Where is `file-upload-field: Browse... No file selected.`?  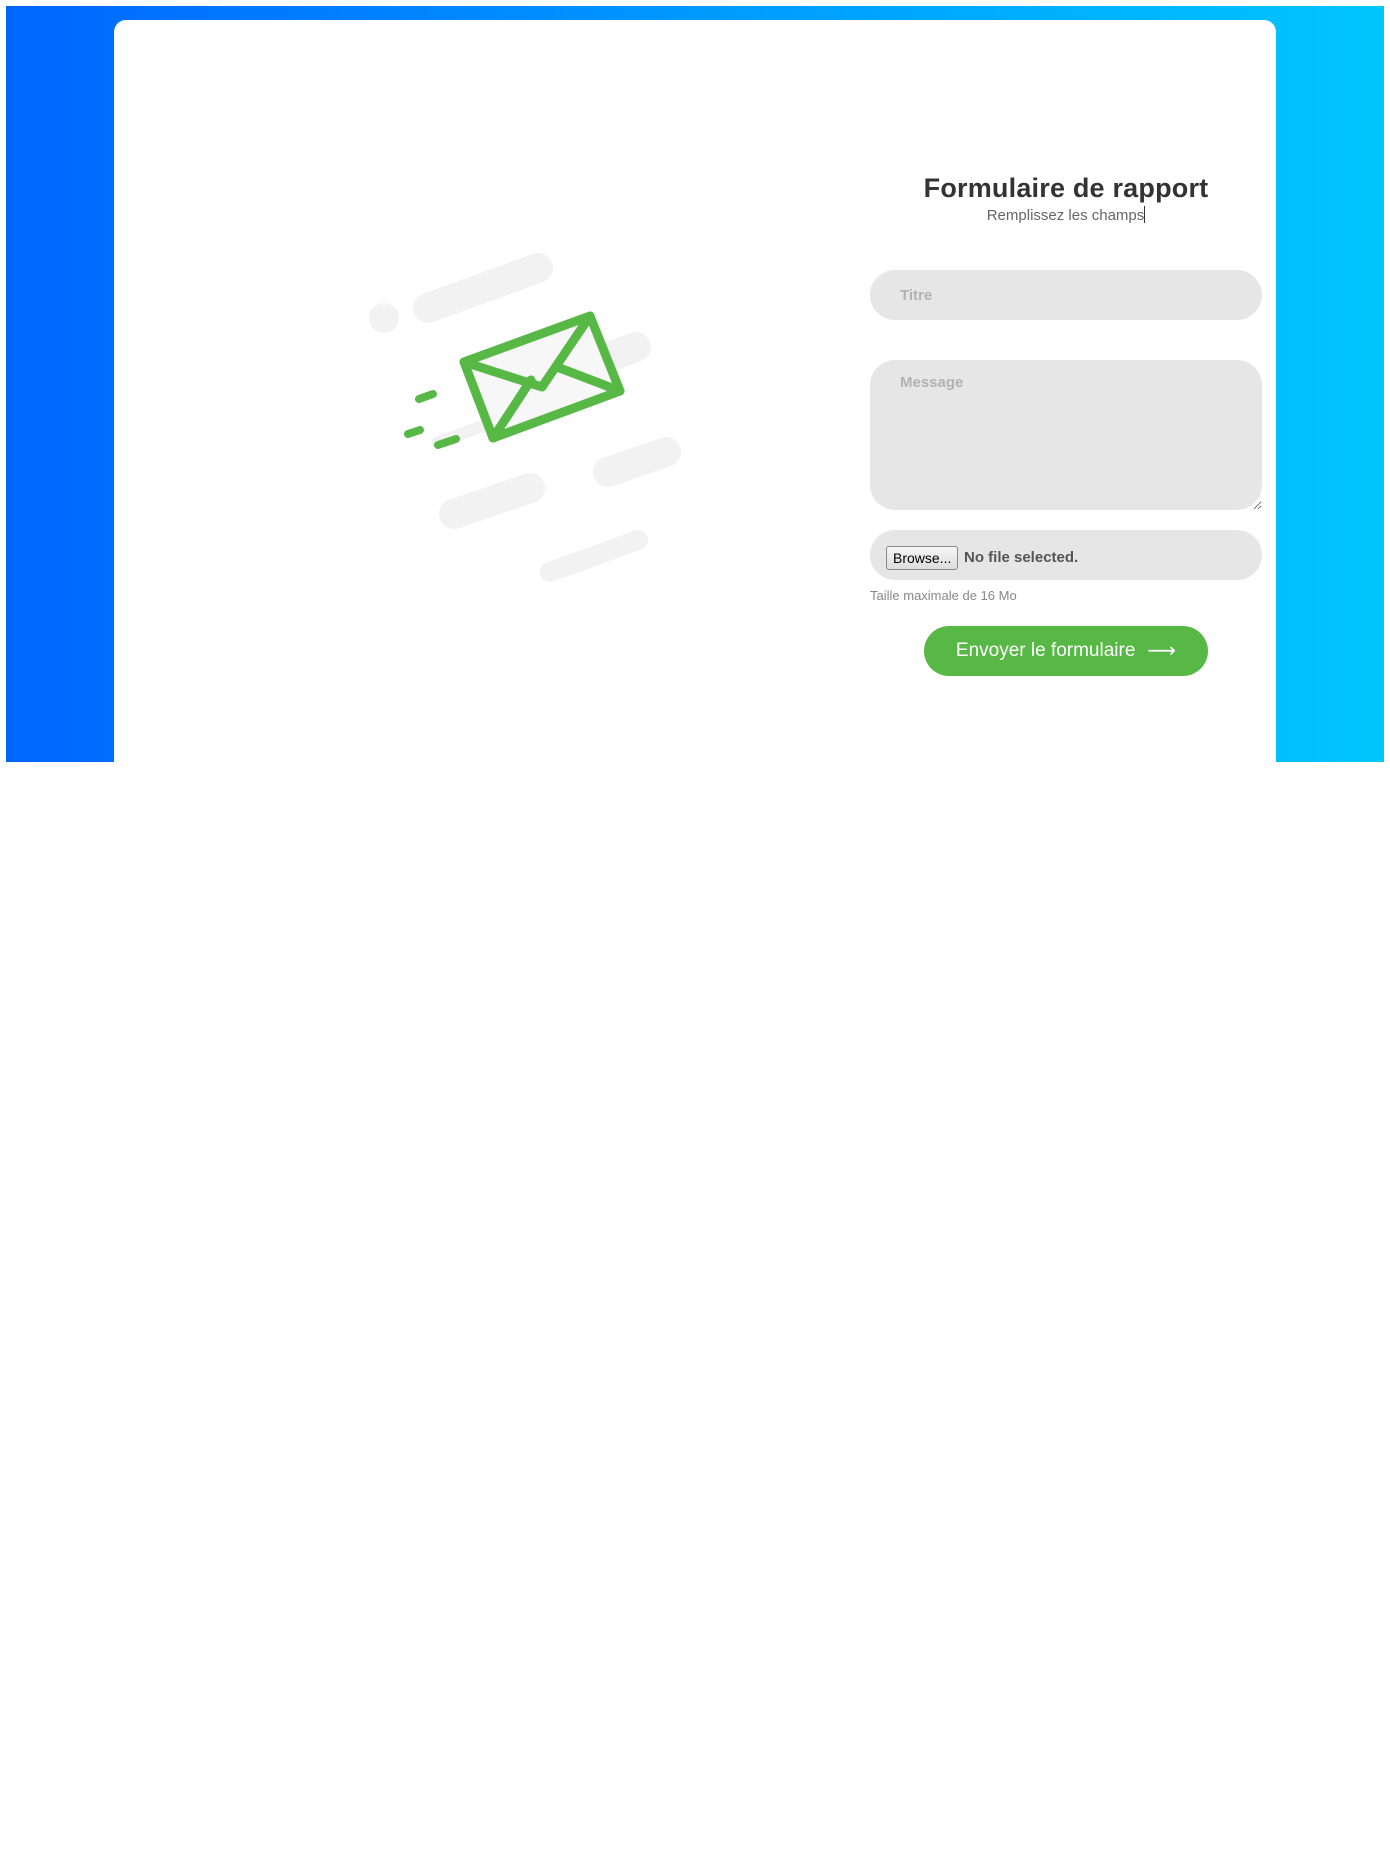
file-upload-field: Browse... No file selected. is located at coordinates (1066, 555).